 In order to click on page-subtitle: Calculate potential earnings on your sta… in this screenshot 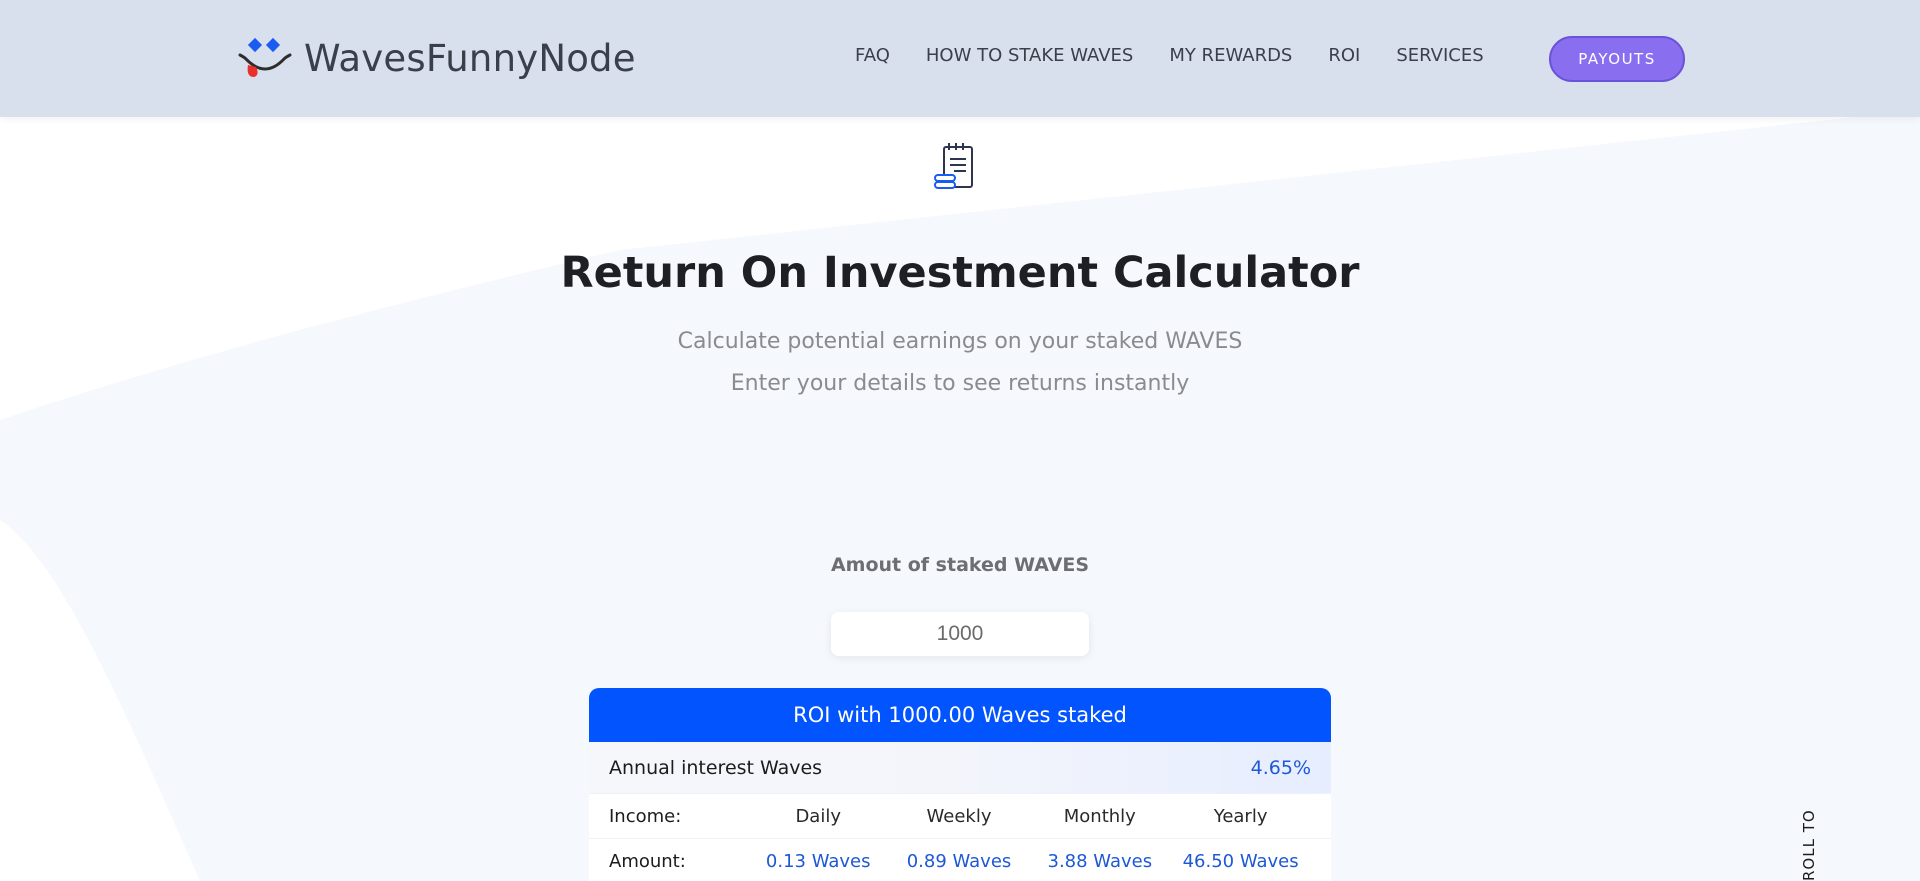, I will do `click(960, 341)`.